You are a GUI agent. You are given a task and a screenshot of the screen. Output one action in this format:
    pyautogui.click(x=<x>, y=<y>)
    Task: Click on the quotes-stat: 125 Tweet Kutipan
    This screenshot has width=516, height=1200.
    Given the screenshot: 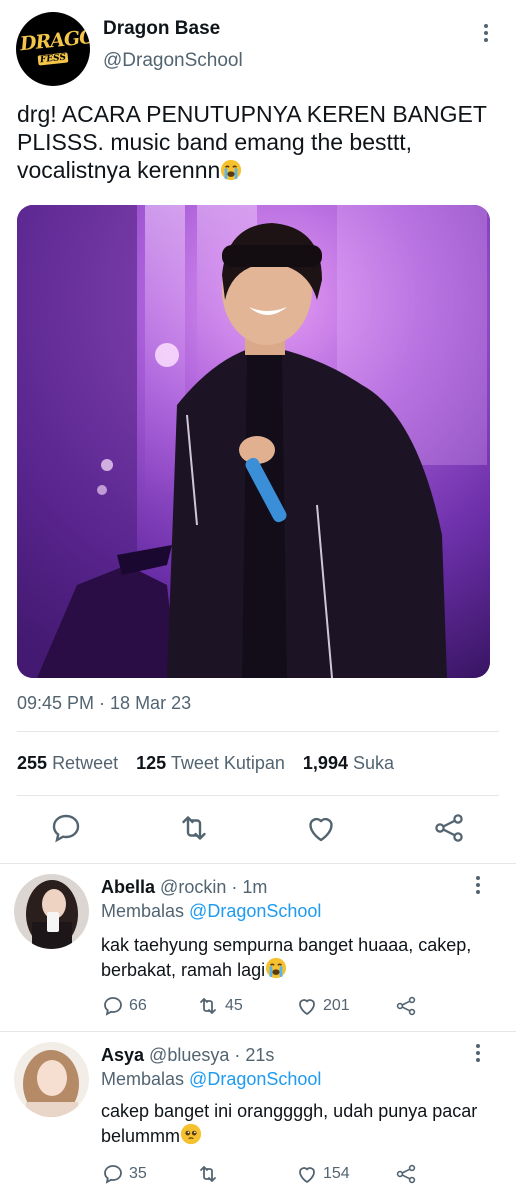 What is the action you would take?
    pyautogui.click(x=210, y=763)
    